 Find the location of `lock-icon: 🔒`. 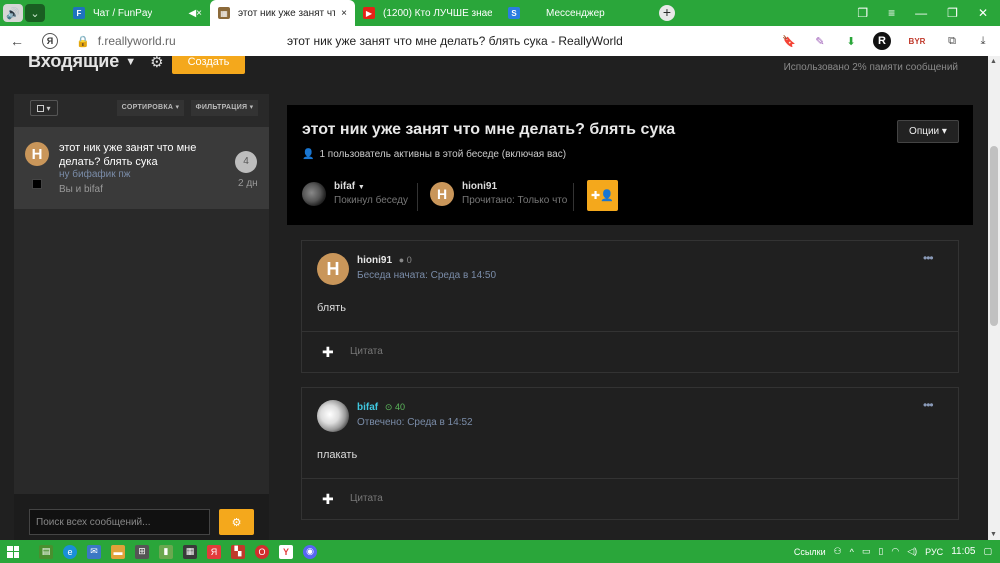

lock-icon: 🔒 is located at coordinates (83, 41).